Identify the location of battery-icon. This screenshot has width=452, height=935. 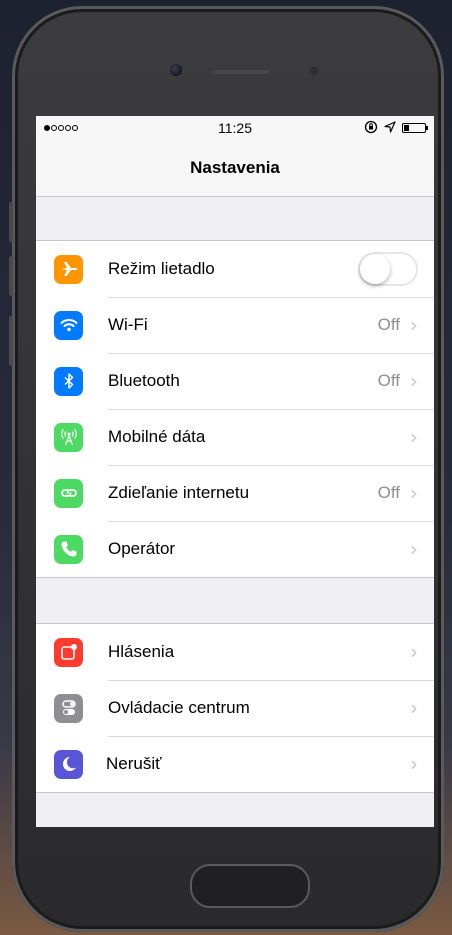
(415, 128).